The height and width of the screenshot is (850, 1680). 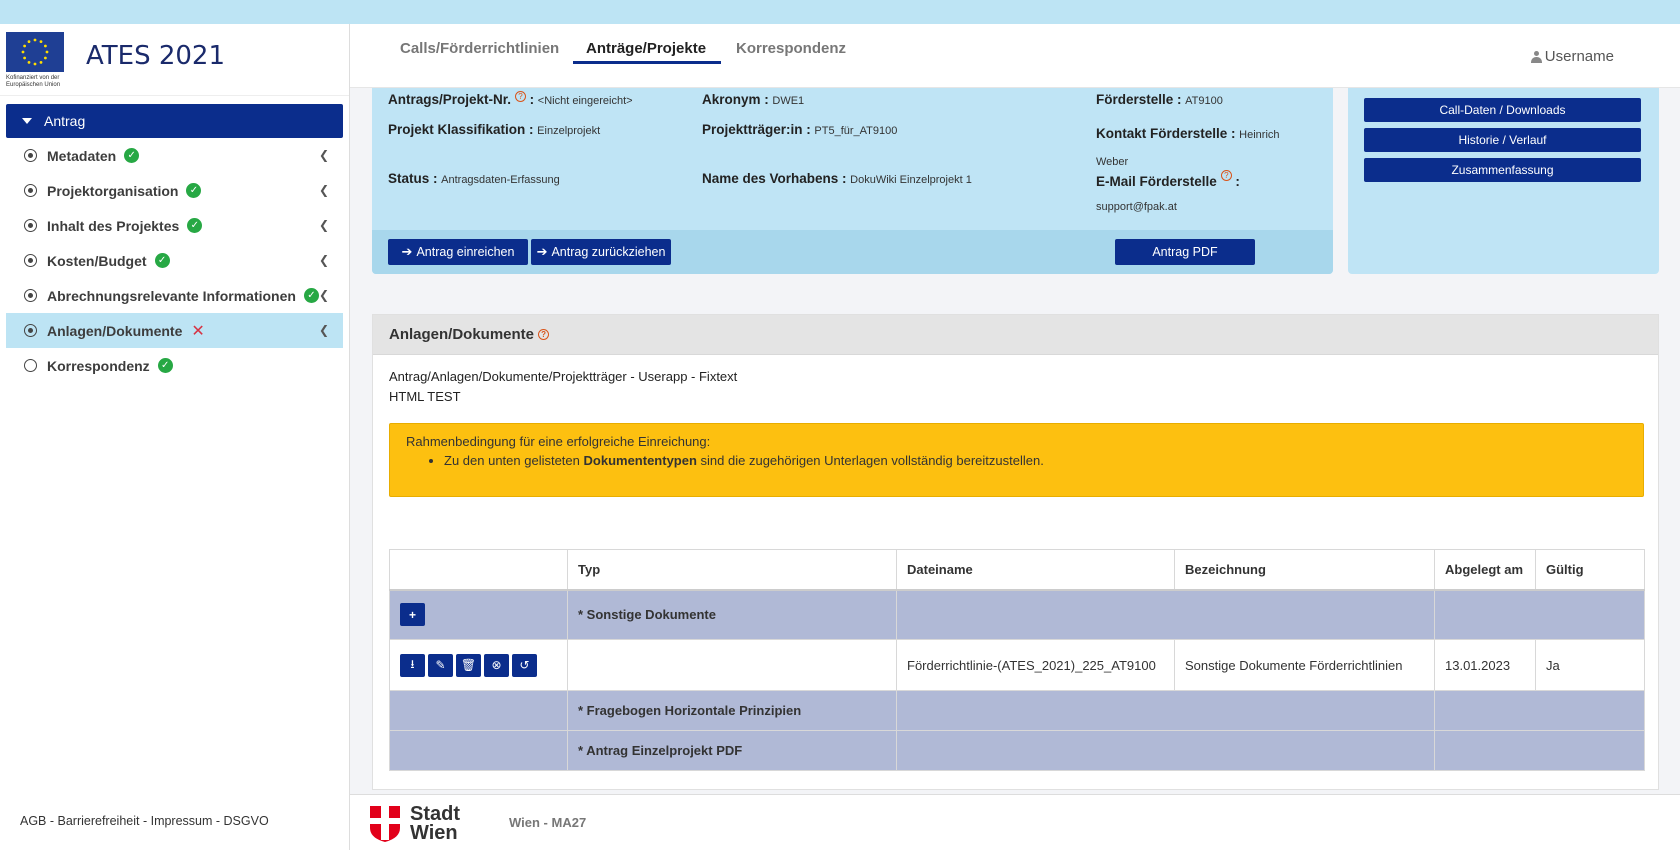 What do you see at coordinates (732, 570) in the screenshot?
I see `column-header: Typ` at bounding box center [732, 570].